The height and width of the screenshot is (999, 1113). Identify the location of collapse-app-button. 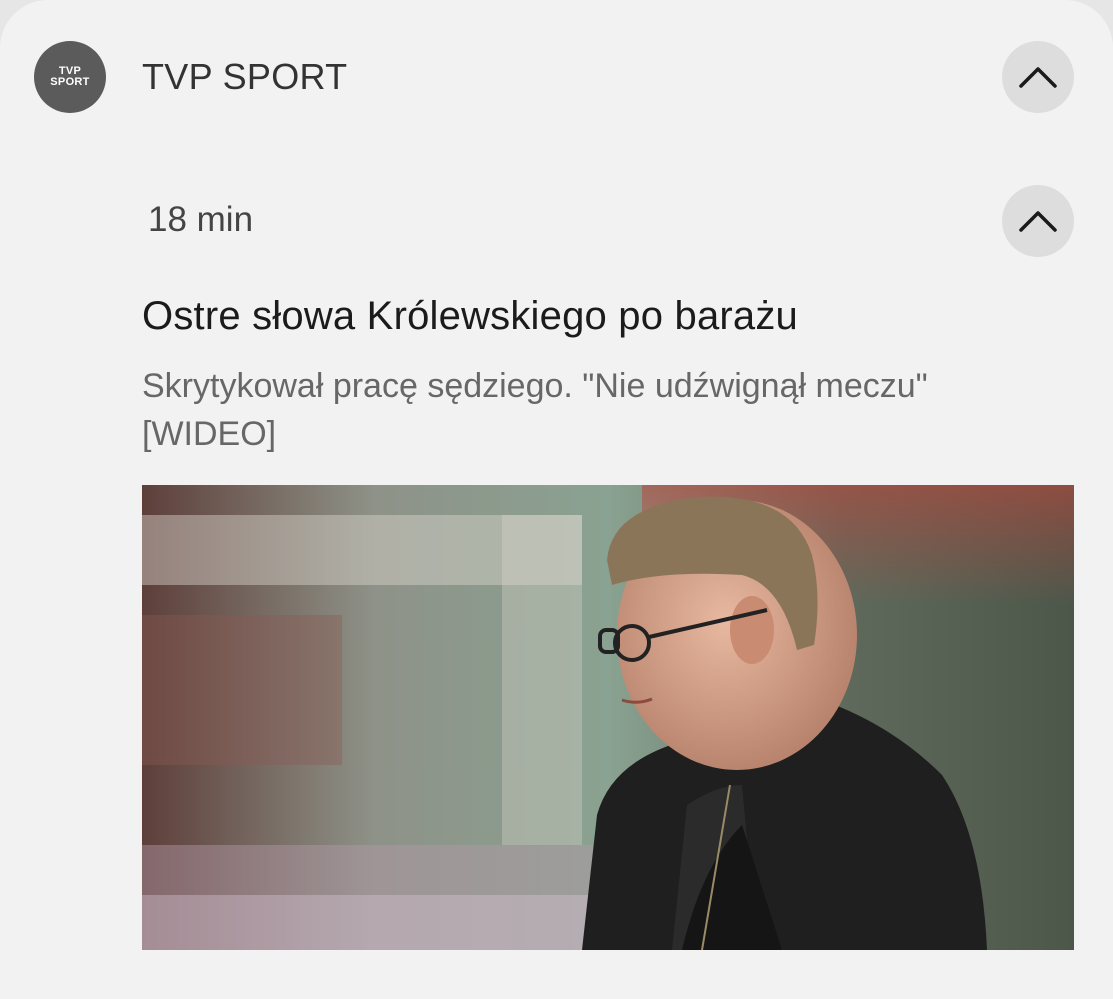
(1038, 77).